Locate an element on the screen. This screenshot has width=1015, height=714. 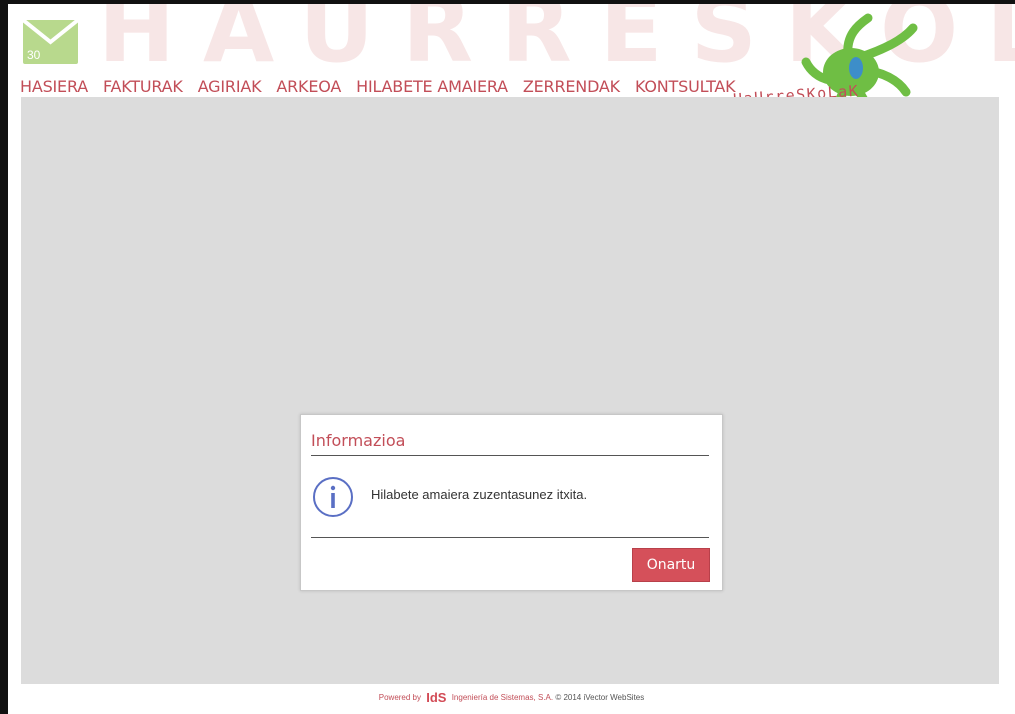
ids-logo: IdS is located at coordinates (436, 697).